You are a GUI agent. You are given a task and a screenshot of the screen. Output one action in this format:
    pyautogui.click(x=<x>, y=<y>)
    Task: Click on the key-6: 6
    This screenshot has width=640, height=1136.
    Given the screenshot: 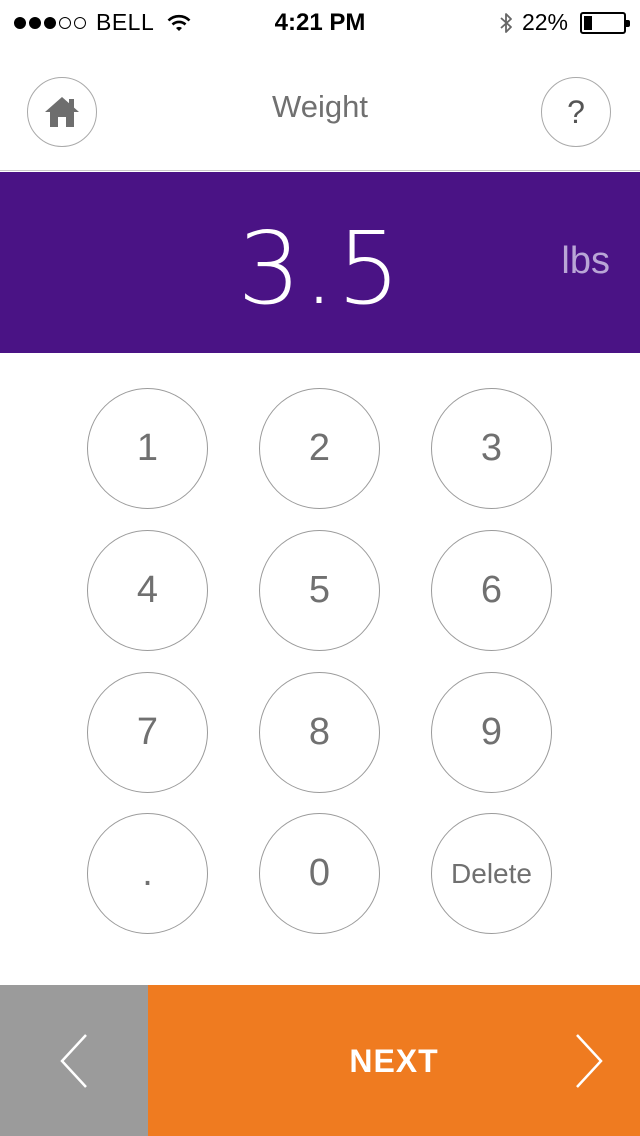 What is the action you would take?
    pyautogui.click(x=491, y=590)
    